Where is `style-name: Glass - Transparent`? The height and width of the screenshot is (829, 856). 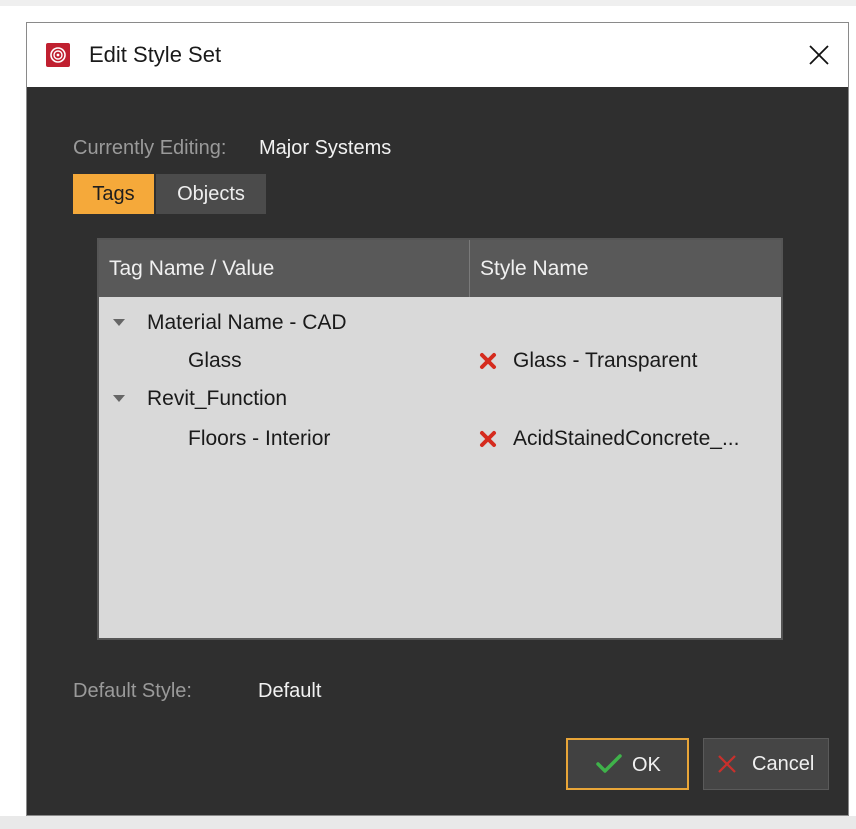
style-name: Glass - Transparent is located at coordinates (605, 360).